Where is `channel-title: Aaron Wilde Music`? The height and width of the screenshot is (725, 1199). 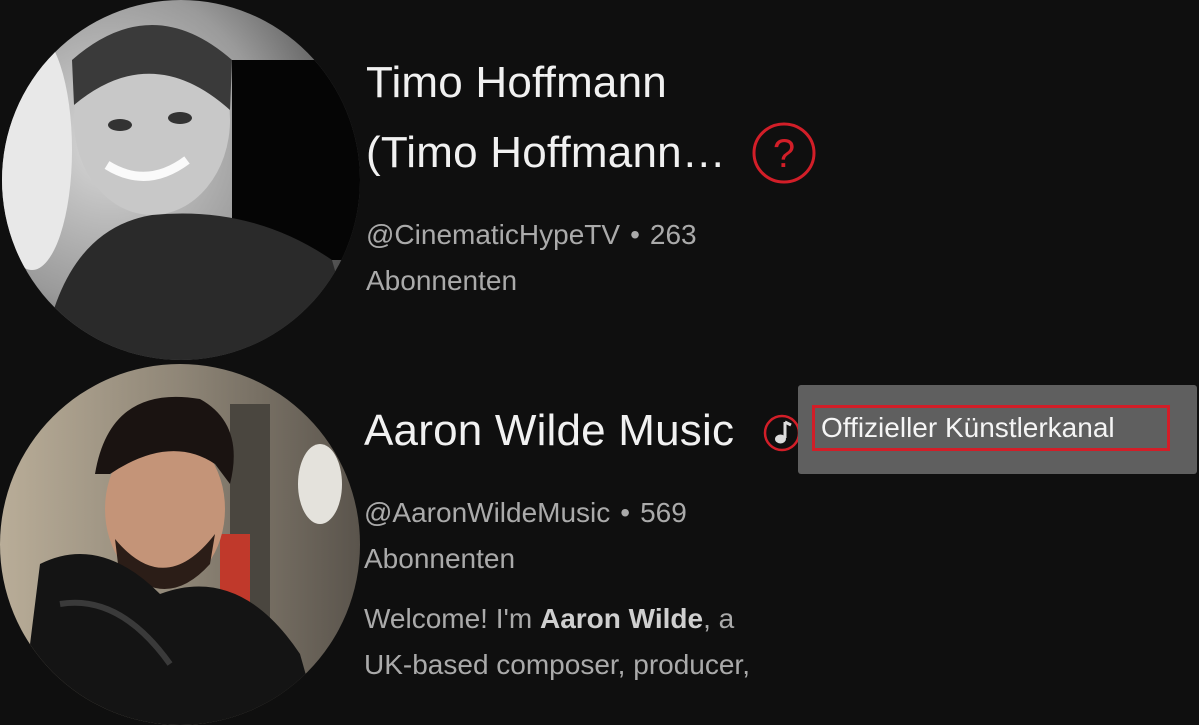
channel-title: Aaron Wilde Music is located at coordinates (549, 430).